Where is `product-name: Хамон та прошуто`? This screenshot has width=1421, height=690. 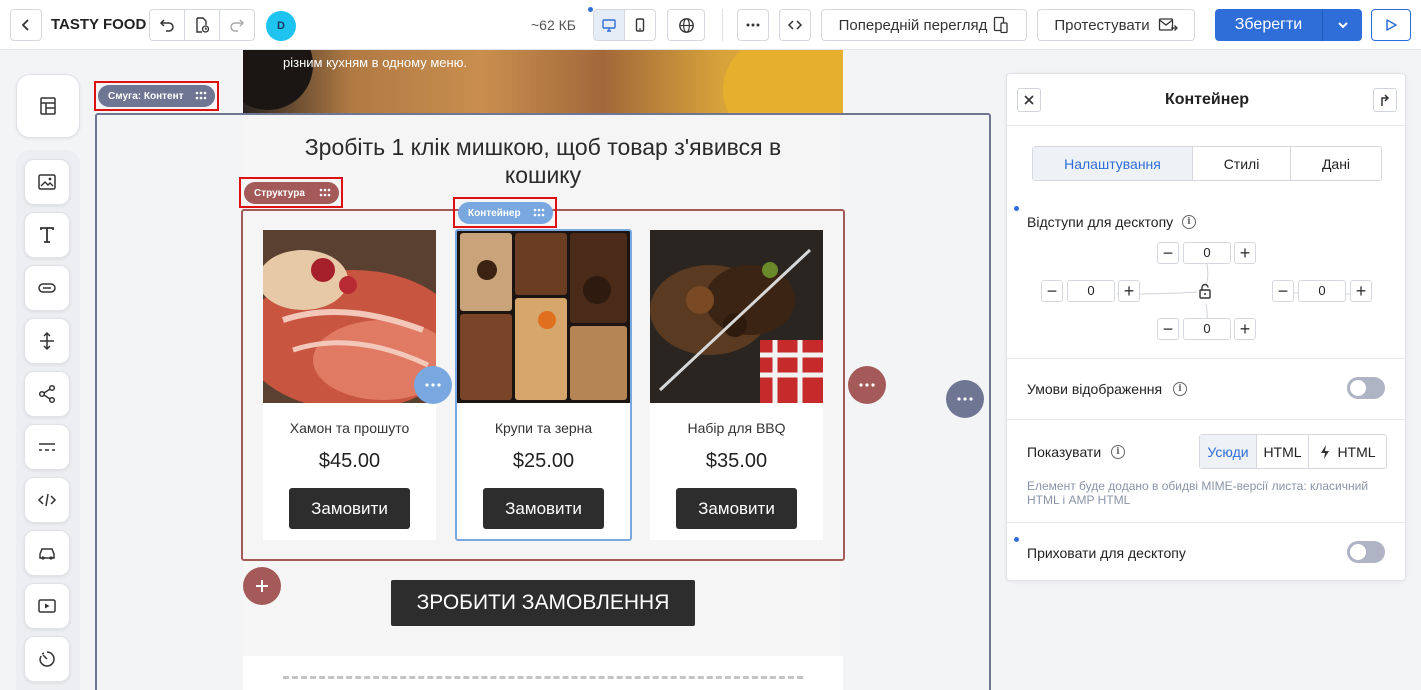
product-name: Хамон та прошуто is located at coordinates (349, 428).